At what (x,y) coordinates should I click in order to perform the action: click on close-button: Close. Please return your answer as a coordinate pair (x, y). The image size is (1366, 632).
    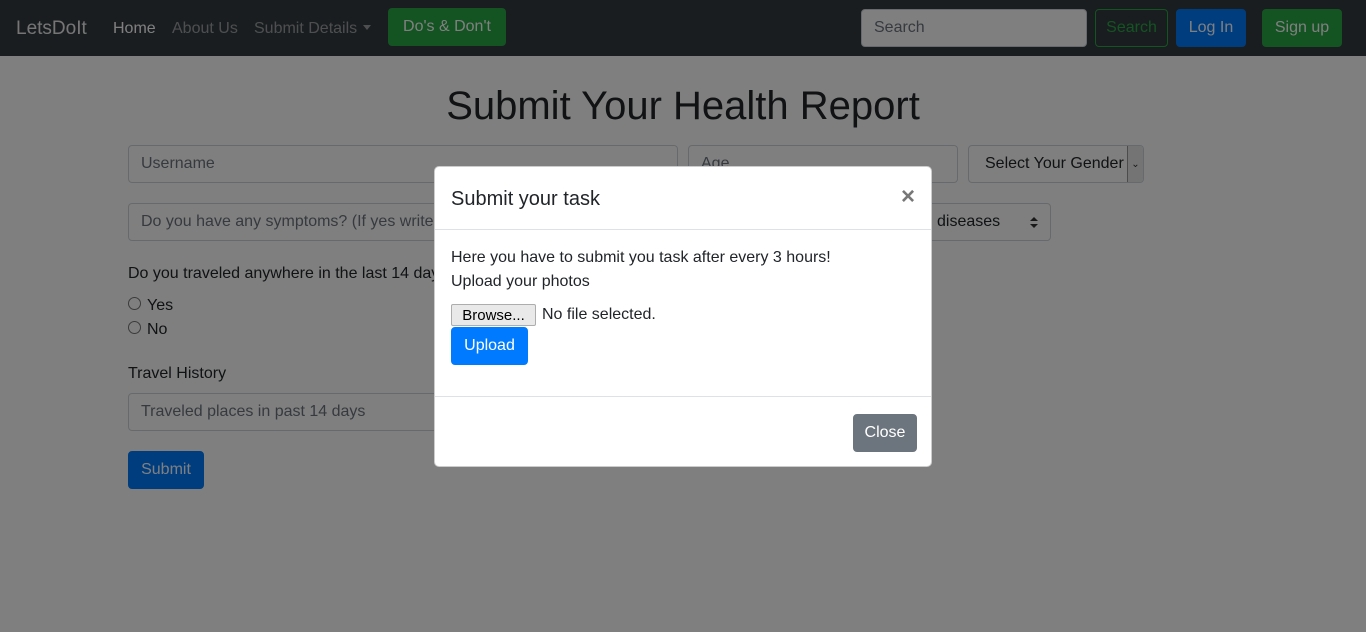
    Looking at the image, I should click on (885, 433).